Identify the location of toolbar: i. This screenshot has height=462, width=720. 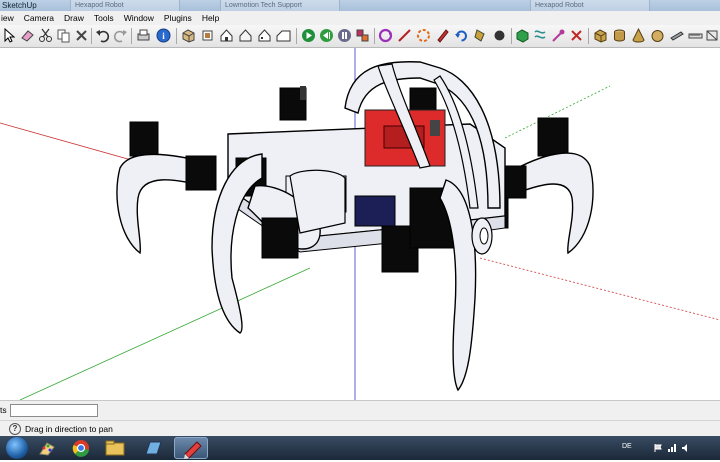
(360, 36).